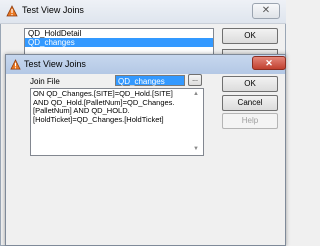 This screenshot has height=246, width=320. I want to click on back-ok-button: OK, so click(250, 36).